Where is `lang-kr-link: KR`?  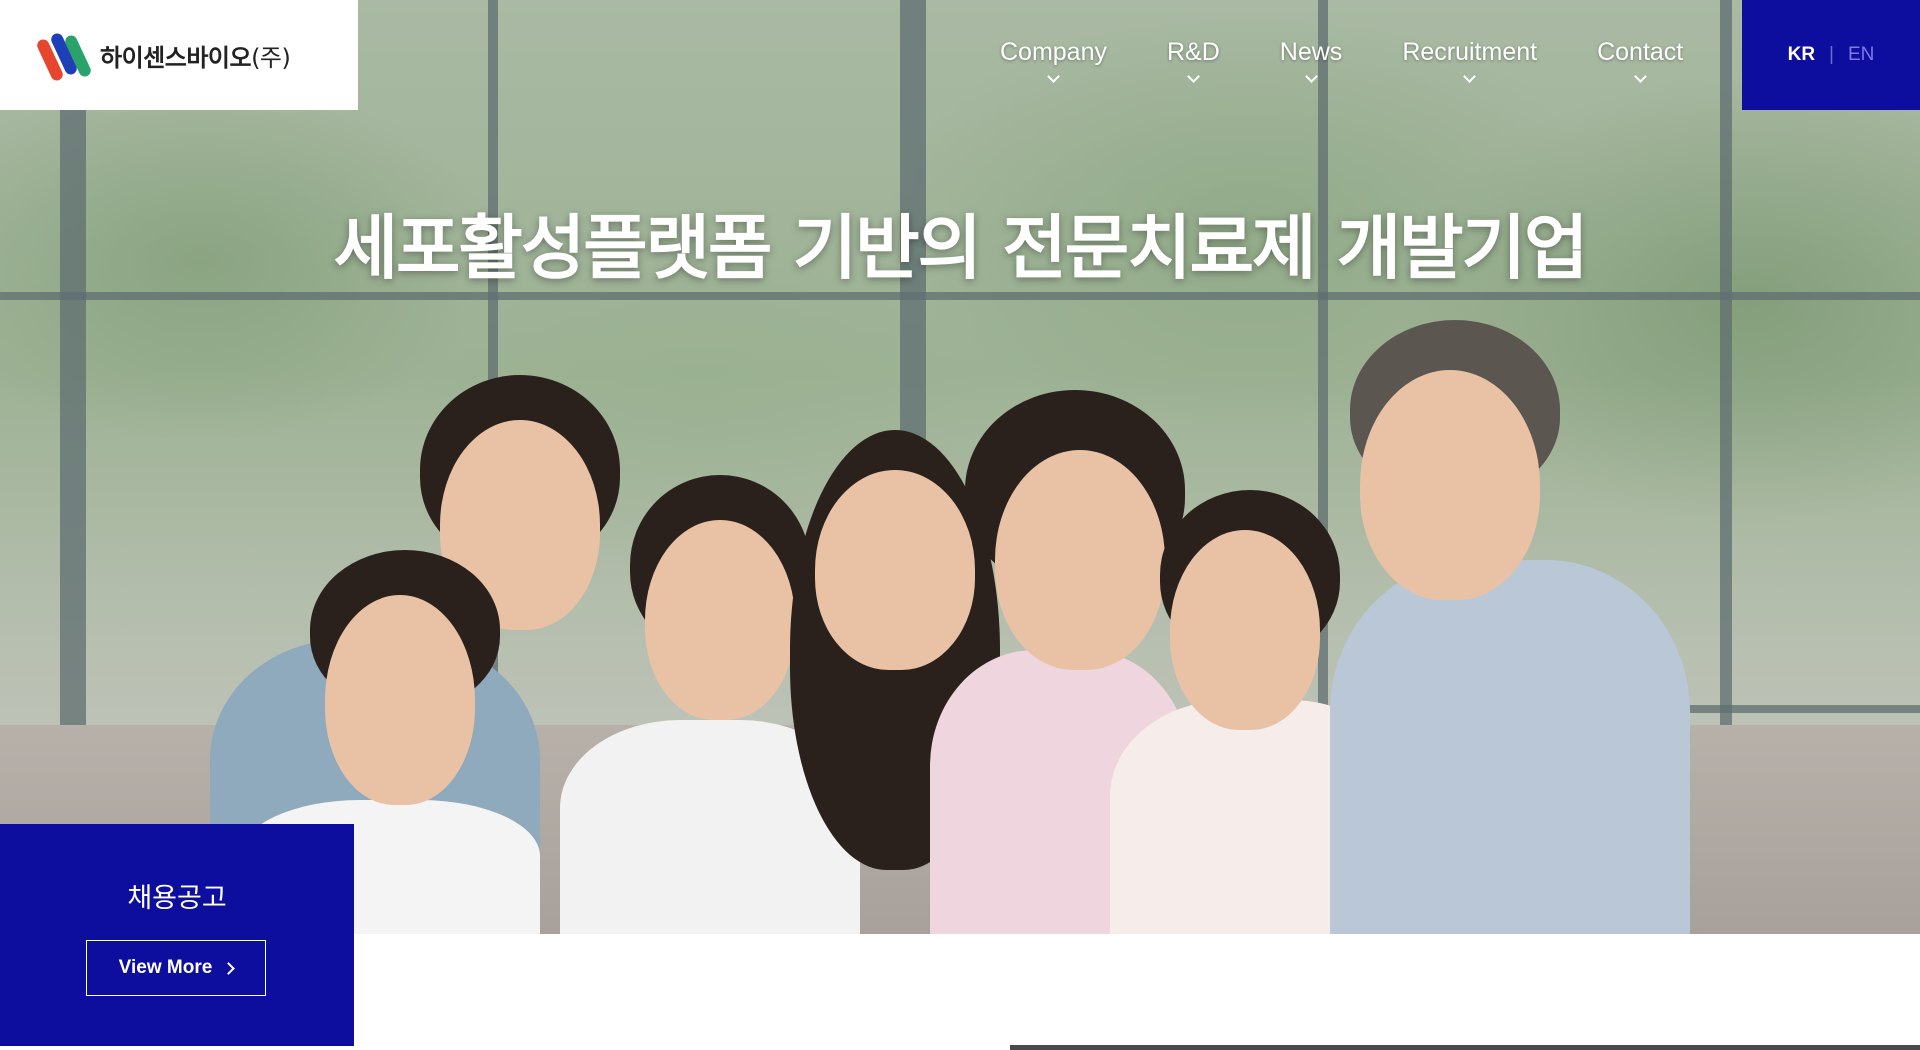 lang-kr-link: KR is located at coordinates (1801, 55).